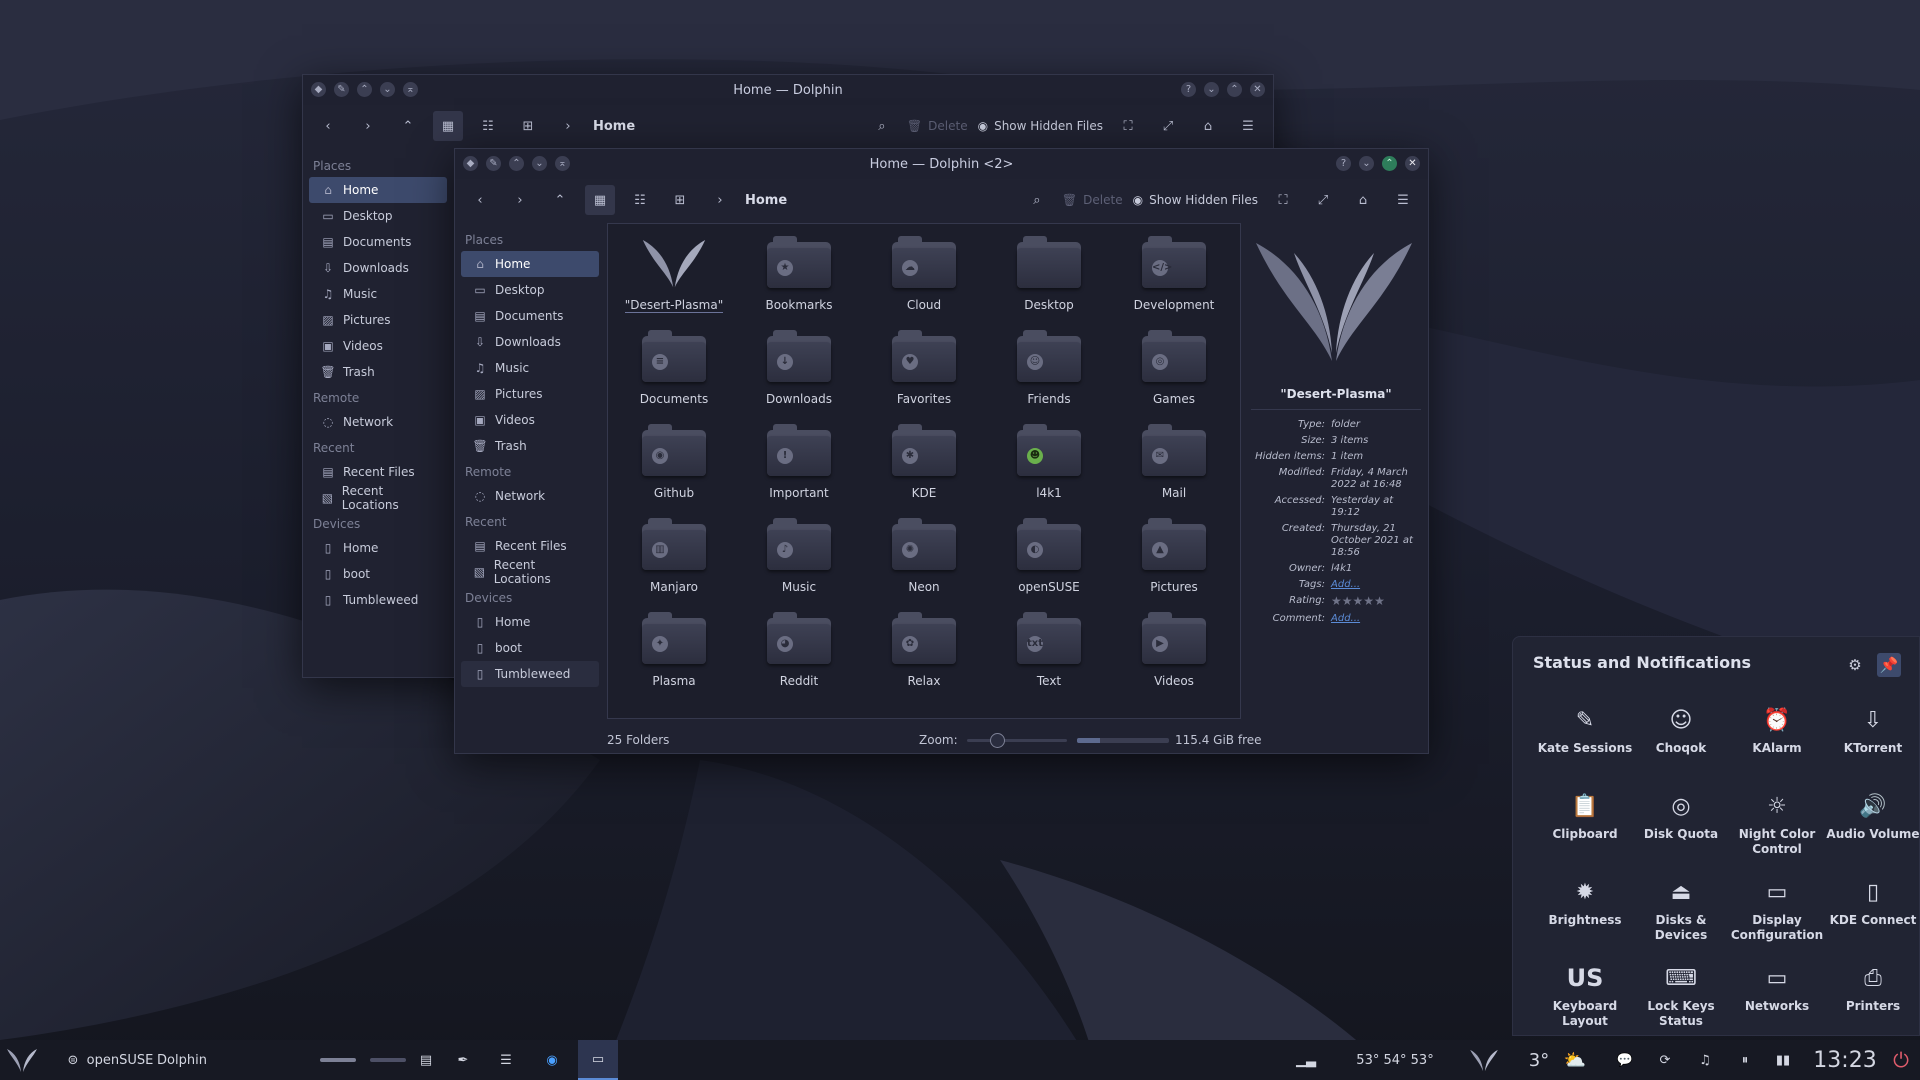  I want to click on folder-item: ↓ Downloads, so click(799, 371).